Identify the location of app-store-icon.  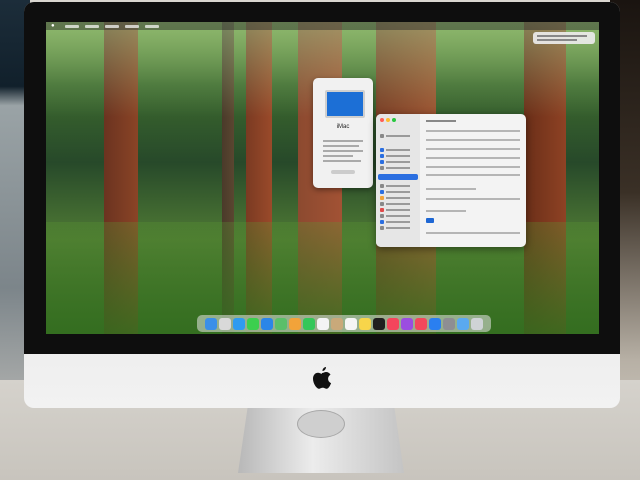
(435, 323).